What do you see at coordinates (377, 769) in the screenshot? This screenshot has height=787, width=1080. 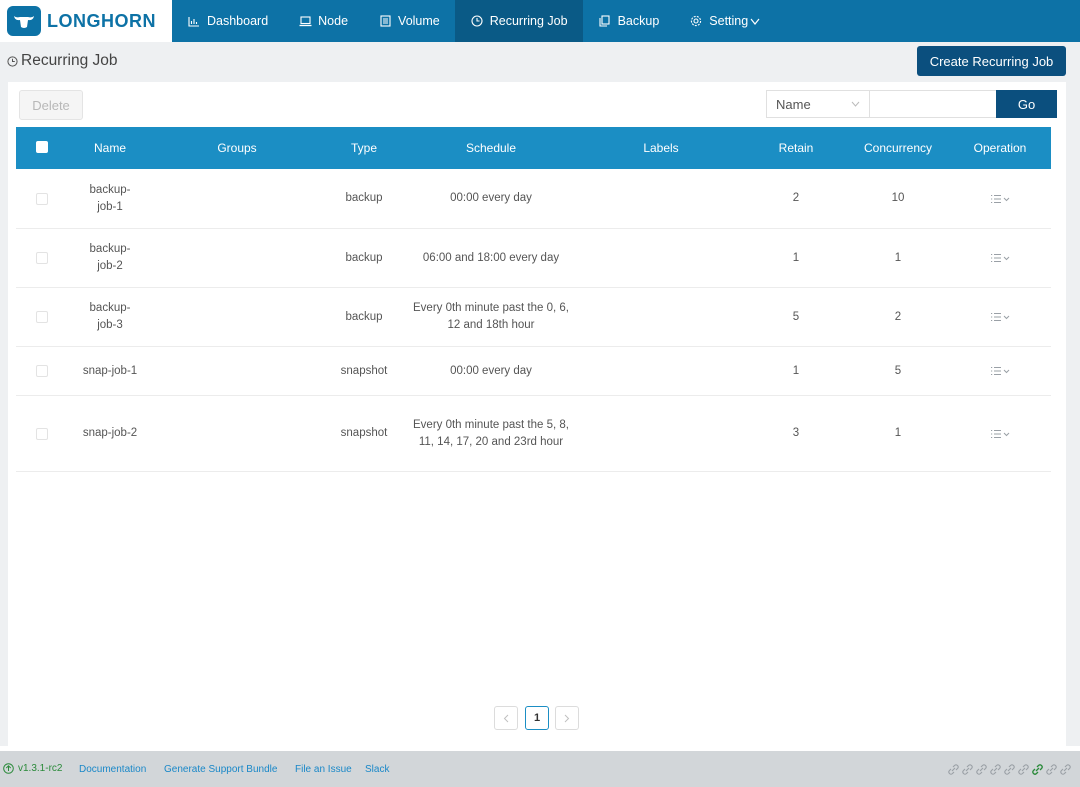 I see `slack-link: Slack` at bounding box center [377, 769].